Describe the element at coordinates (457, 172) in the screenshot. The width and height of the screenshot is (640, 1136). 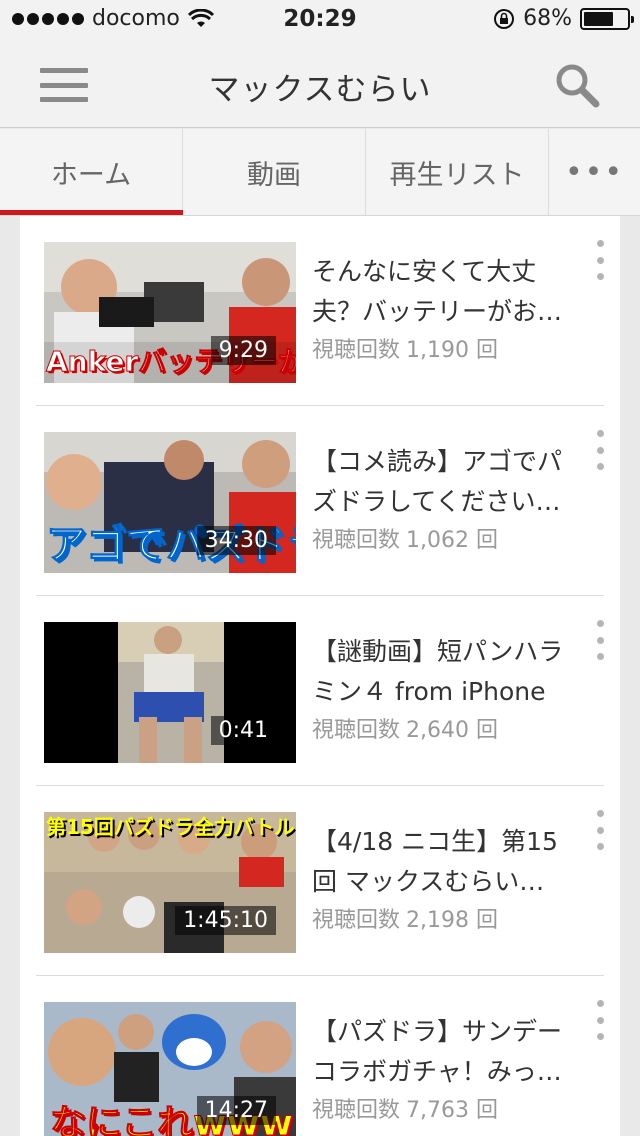
I see `tab-playlists: 再生リスト` at that location.